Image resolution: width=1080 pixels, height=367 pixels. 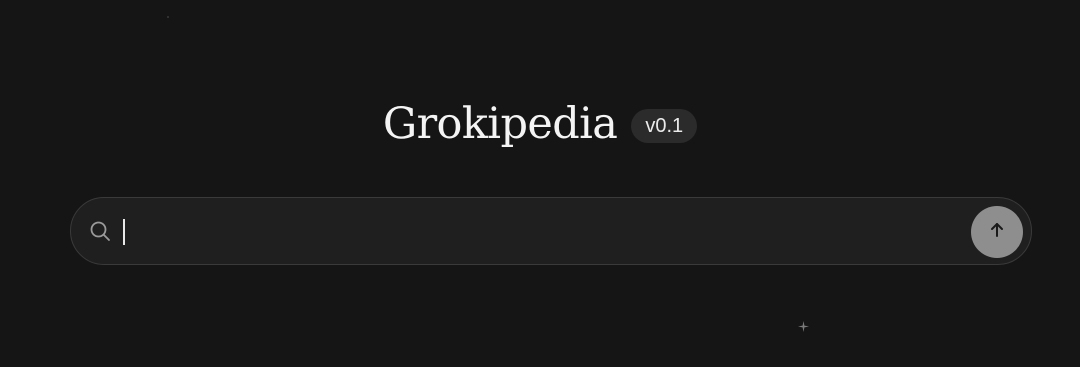 What do you see at coordinates (803, 325) in the screenshot?
I see `sparkle-icon` at bounding box center [803, 325].